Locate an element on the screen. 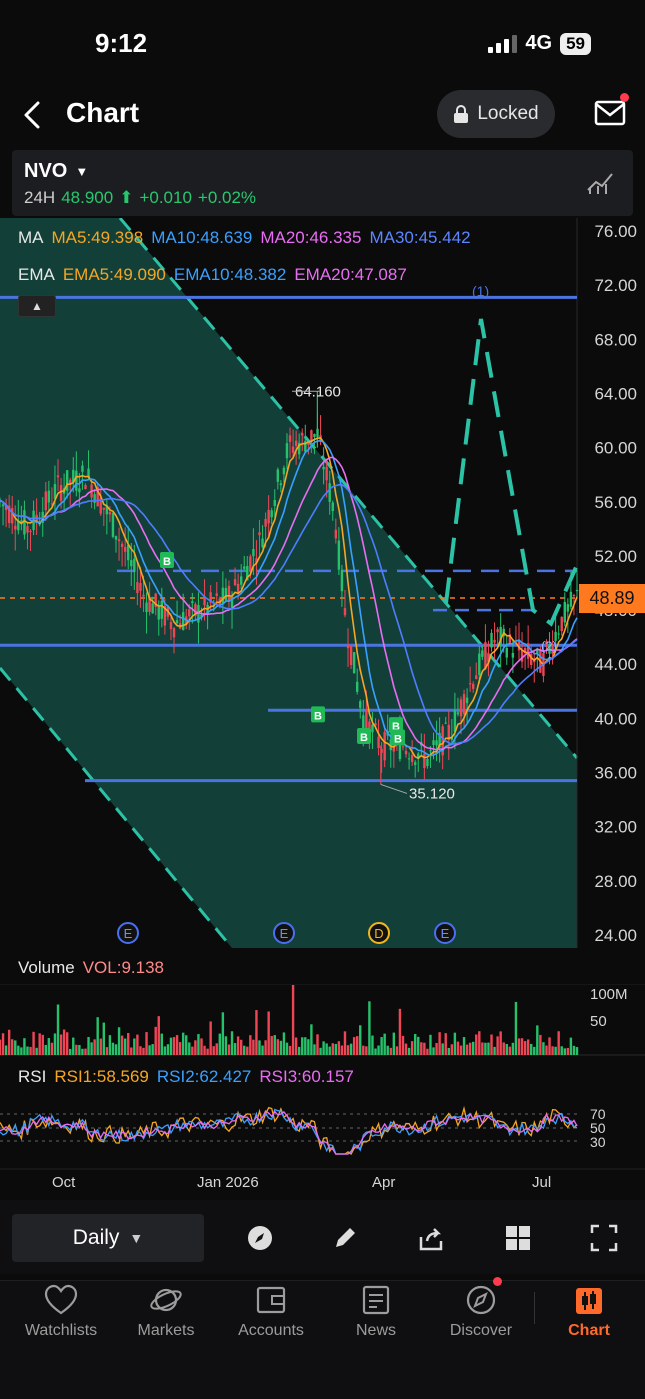 The height and width of the screenshot is (1399, 645). ticker-price: 48.900 is located at coordinates (87, 197).